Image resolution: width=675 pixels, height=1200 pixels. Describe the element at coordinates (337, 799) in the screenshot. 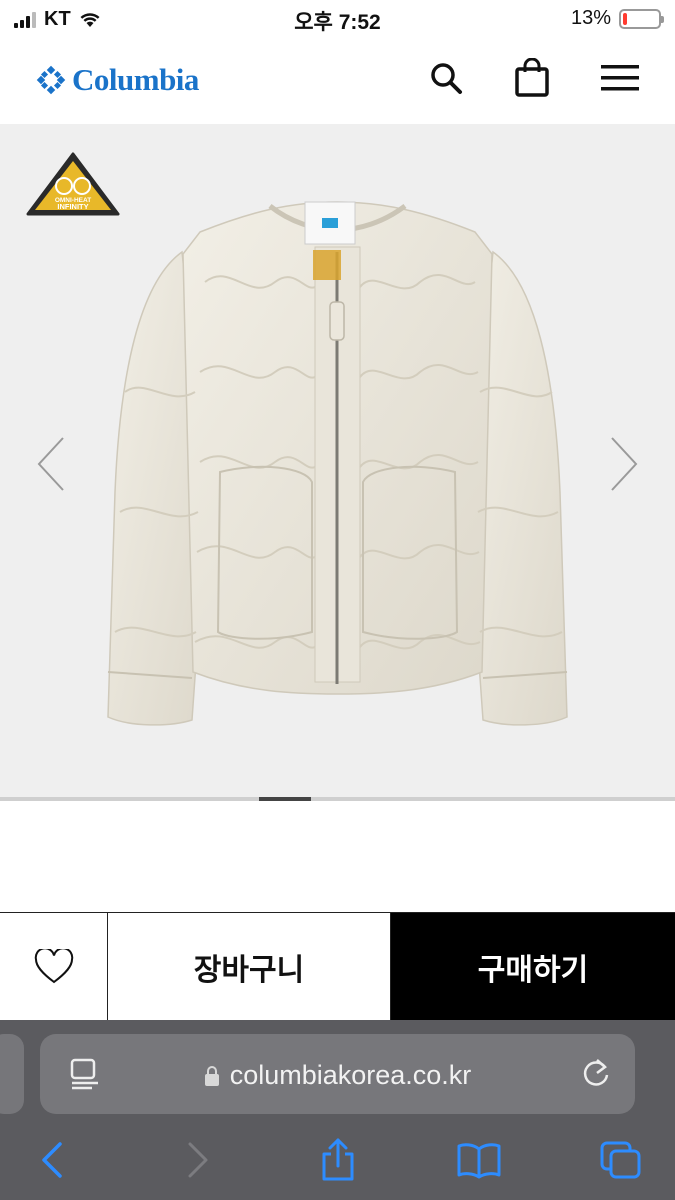

I see `gallery-scroll-indicator` at that location.